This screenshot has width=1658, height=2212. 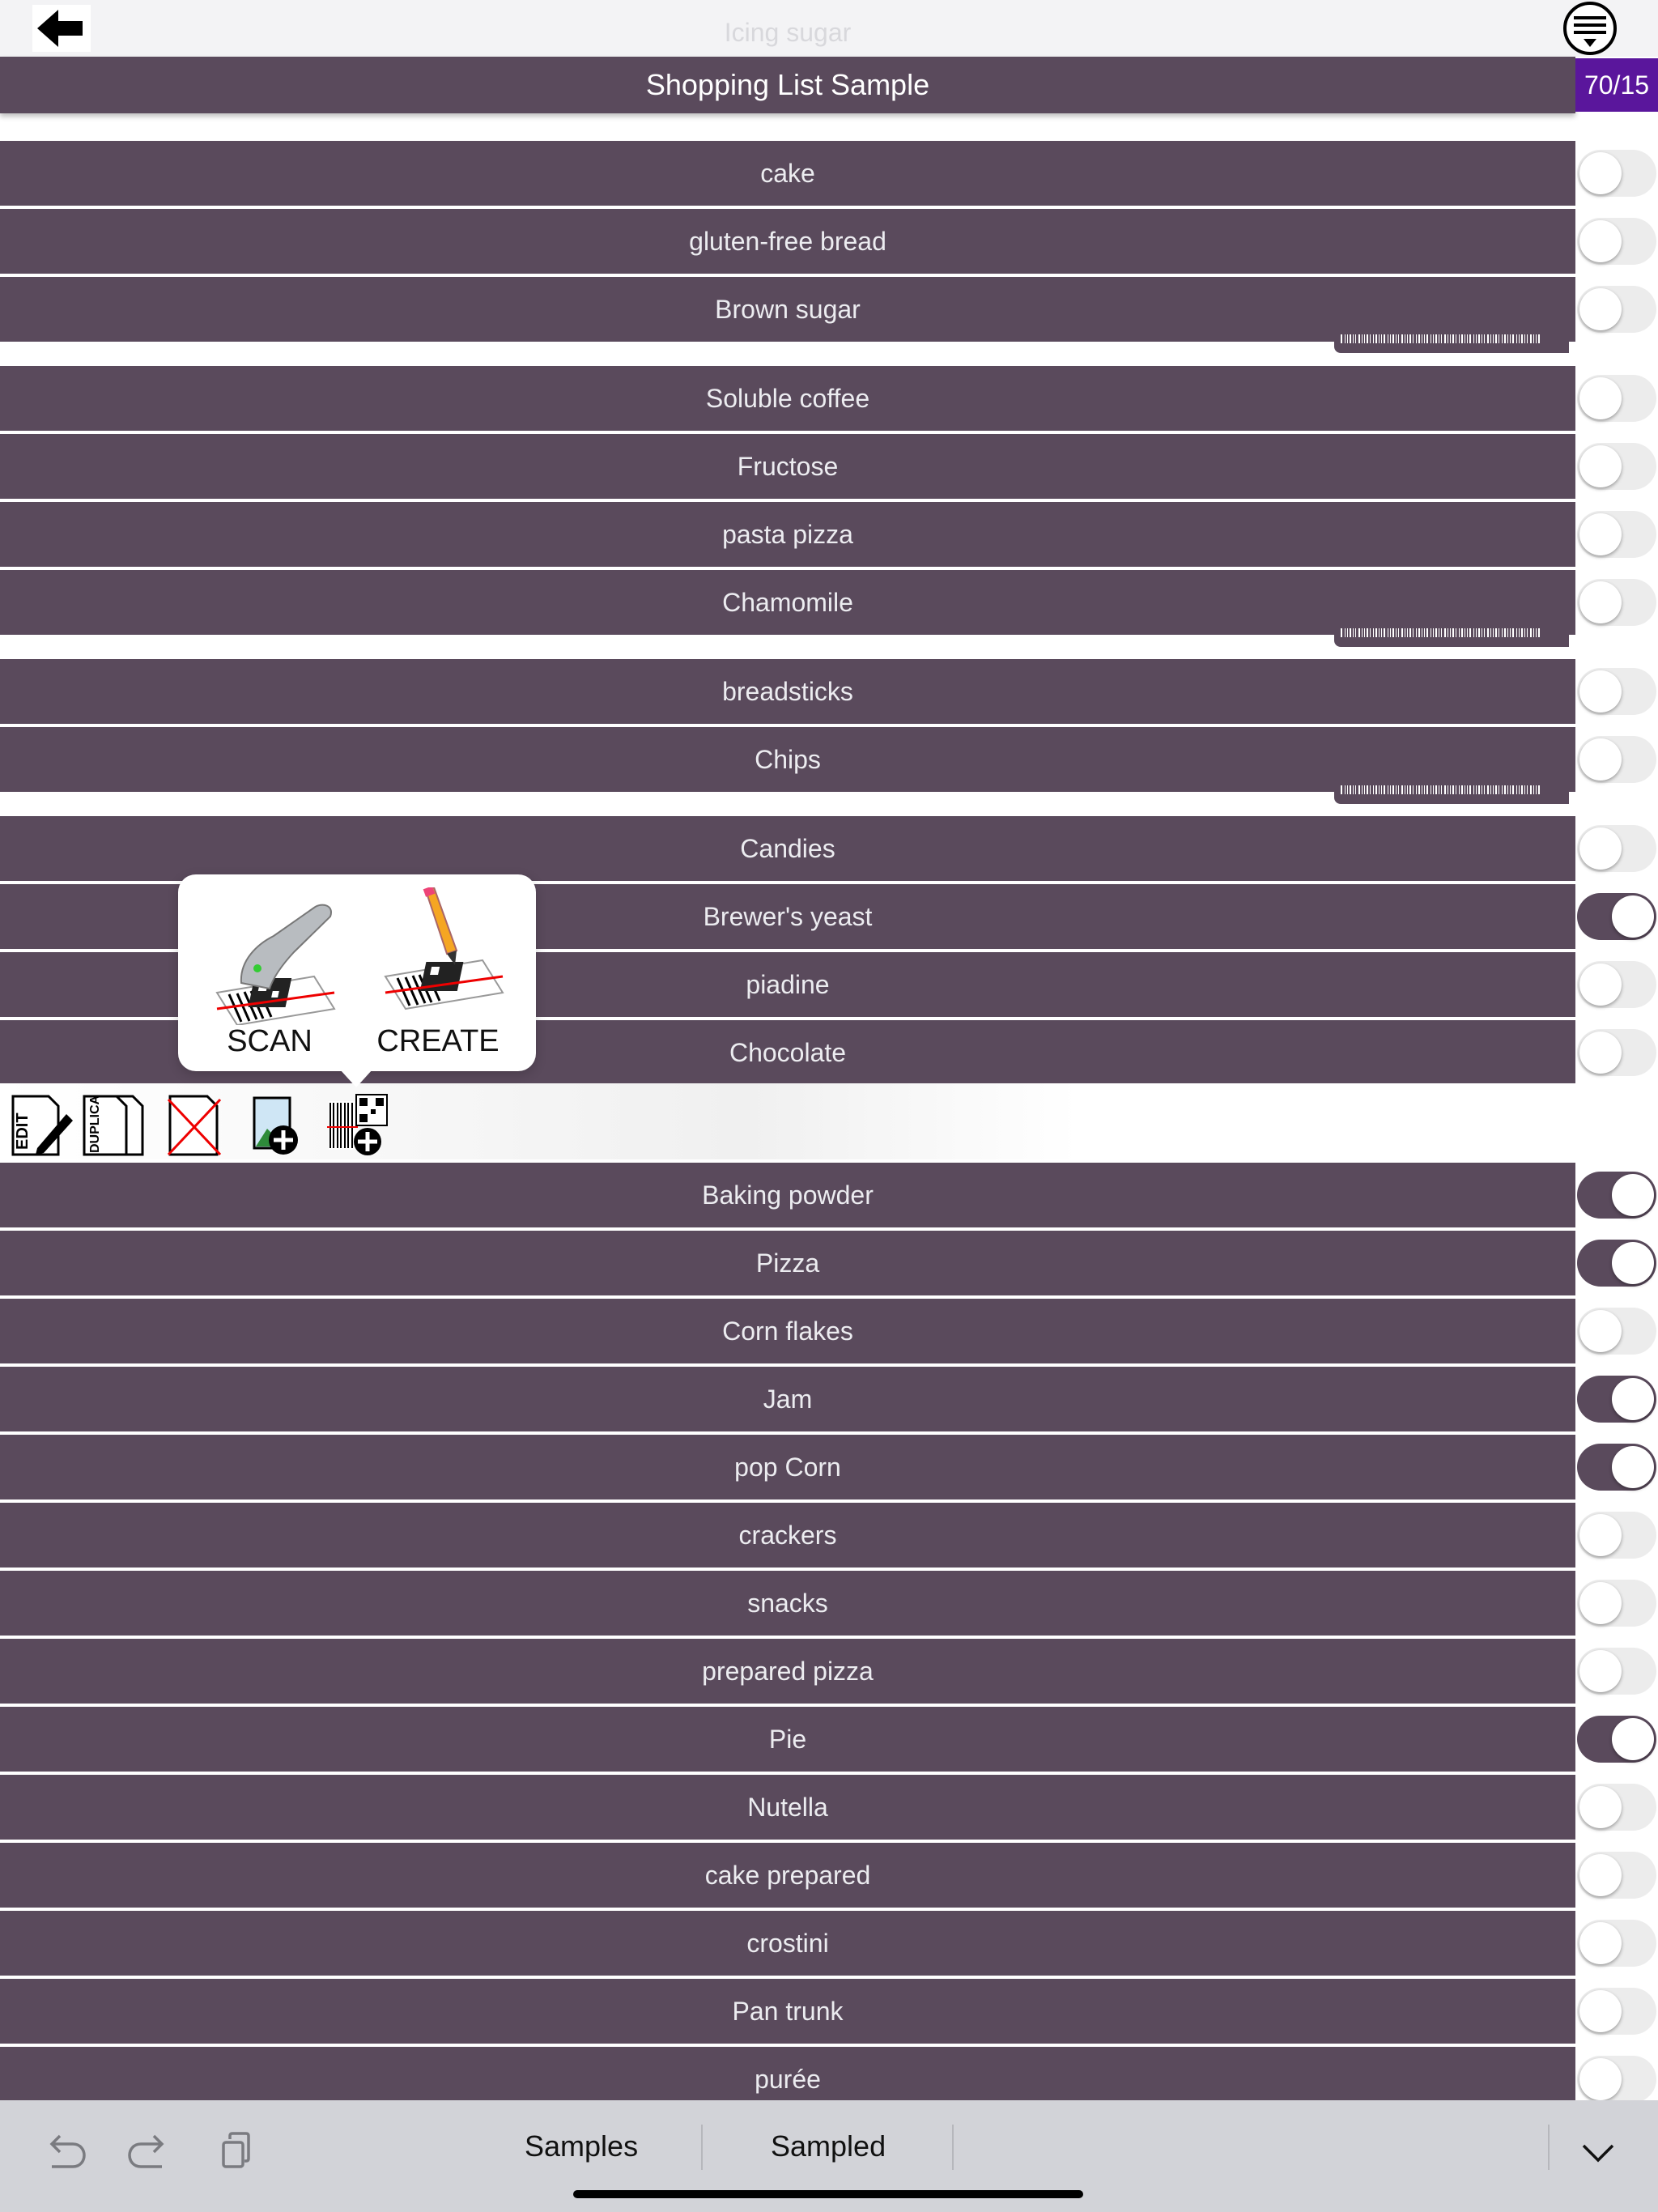 What do you see at coordinates (357, 981) in the screenshot?
I see `barcode-popover: SCAN CREATE` at bounding box center [357, 981].